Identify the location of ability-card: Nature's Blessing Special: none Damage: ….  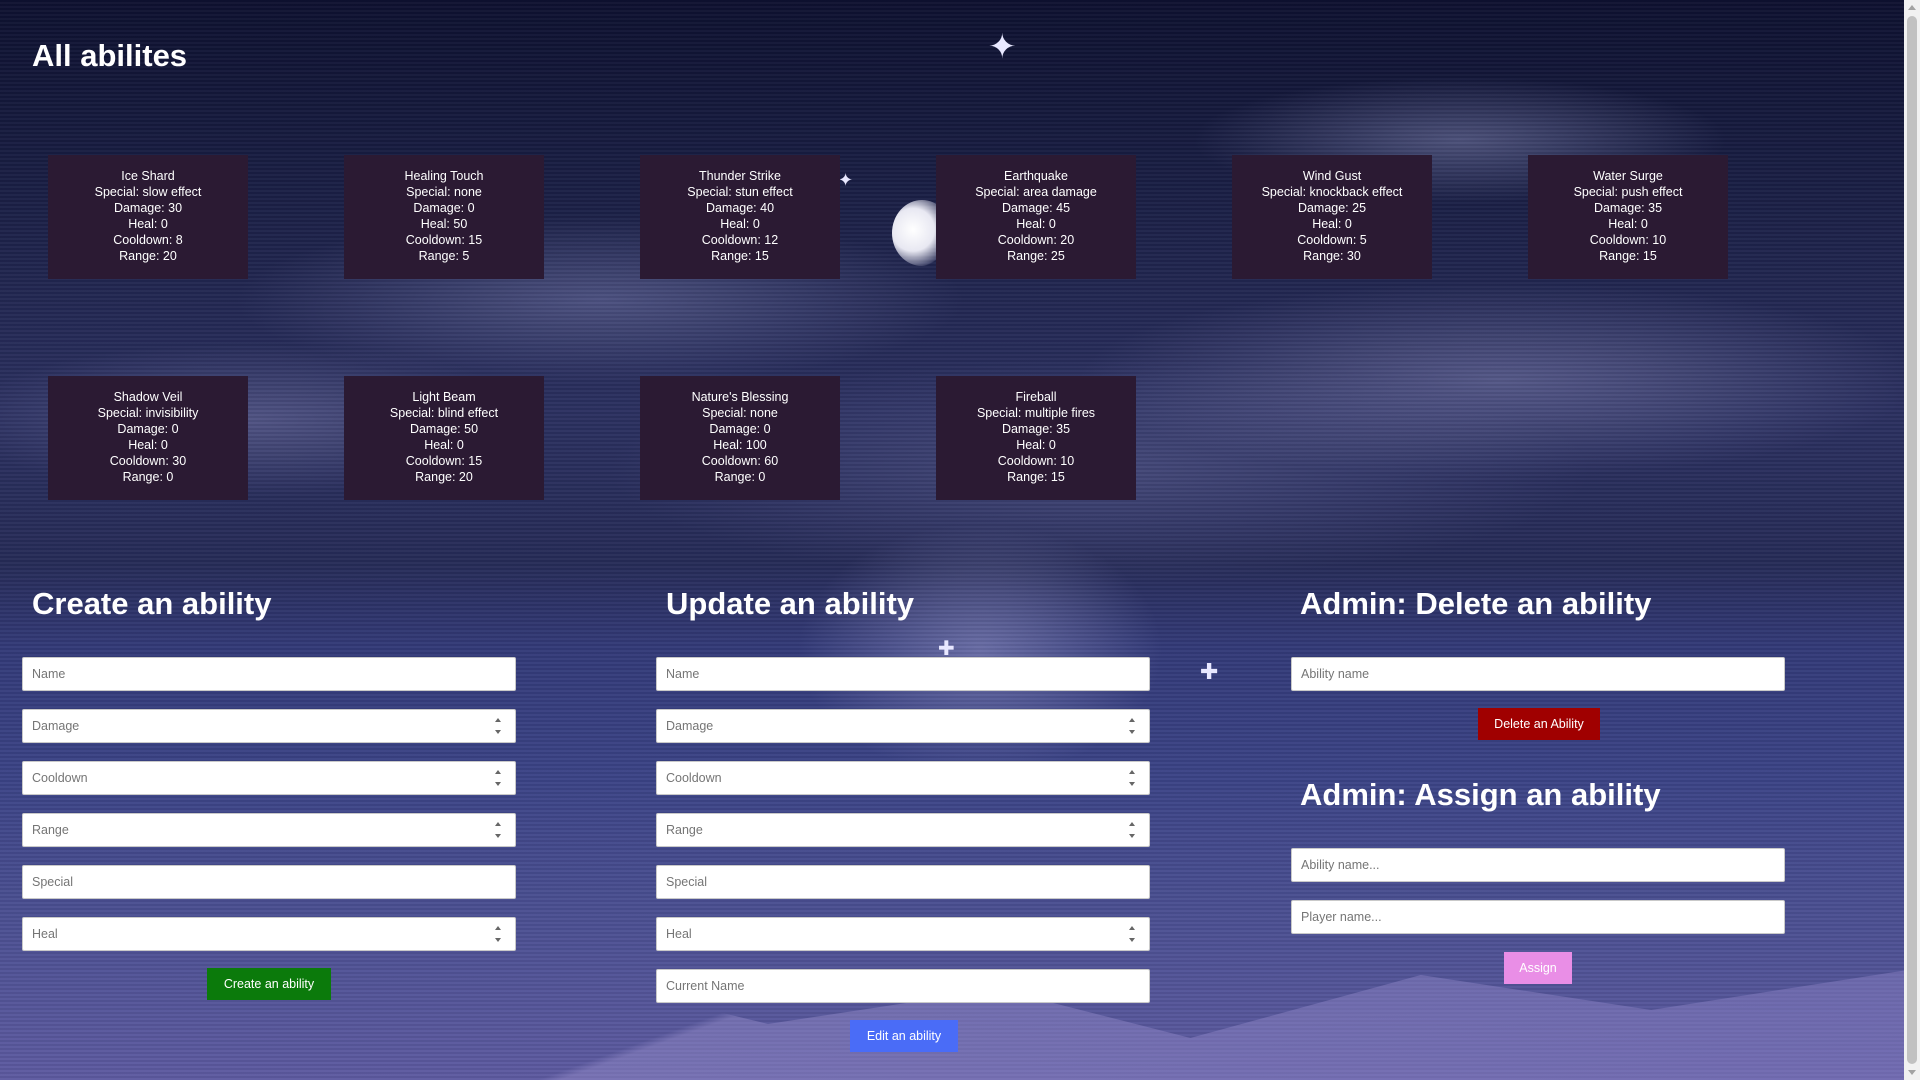
(740, 438).